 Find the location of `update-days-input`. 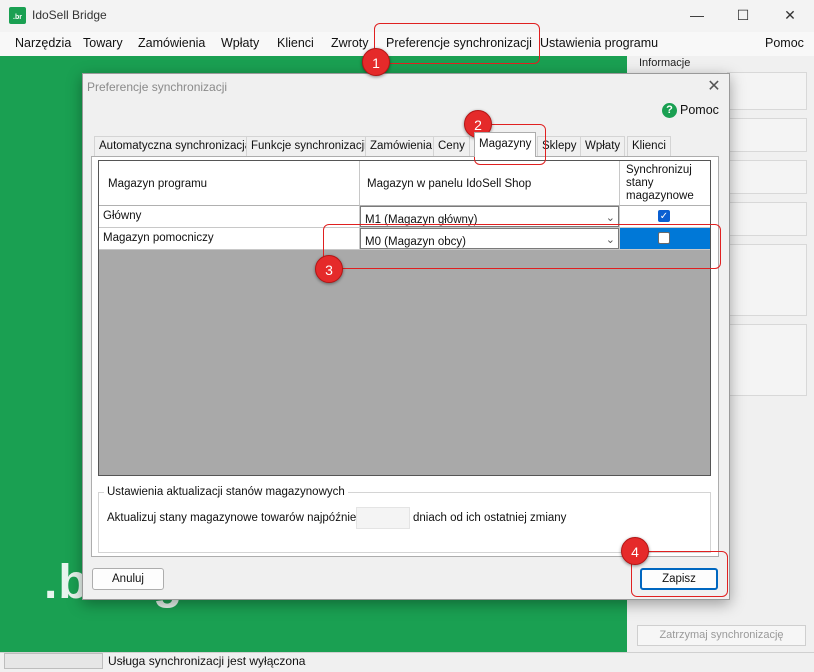

update-days-input is located at coordinates (383, 518).